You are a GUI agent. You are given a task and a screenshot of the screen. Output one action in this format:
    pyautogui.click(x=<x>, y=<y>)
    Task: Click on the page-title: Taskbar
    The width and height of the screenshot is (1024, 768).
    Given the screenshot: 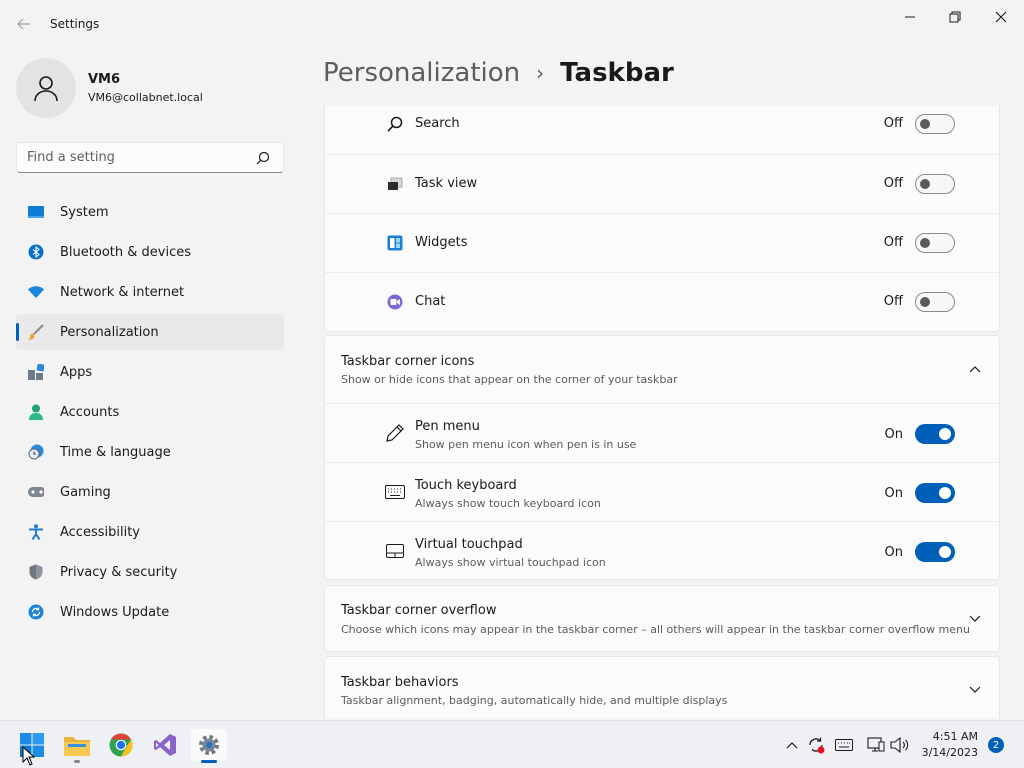 What is the action you would take?
    pyautogui.click(x=617, y=73)
    